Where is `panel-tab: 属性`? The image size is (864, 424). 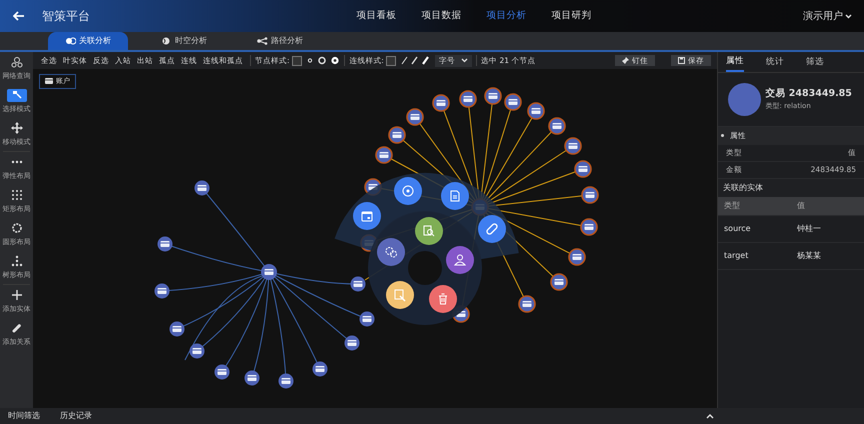
panel-tab: 属性 is located at coordinates (735, 63).